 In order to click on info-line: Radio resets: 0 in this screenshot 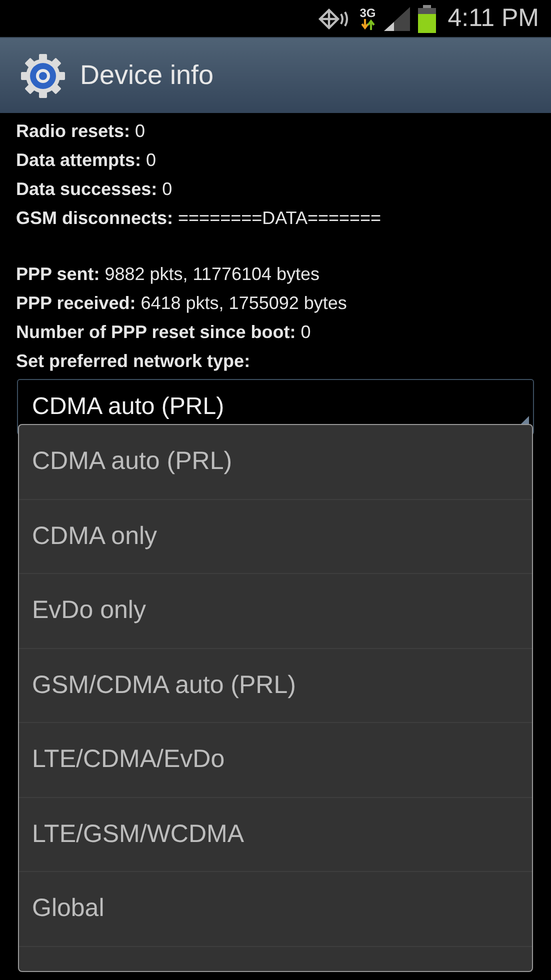, I will do `click(81, 131)`.